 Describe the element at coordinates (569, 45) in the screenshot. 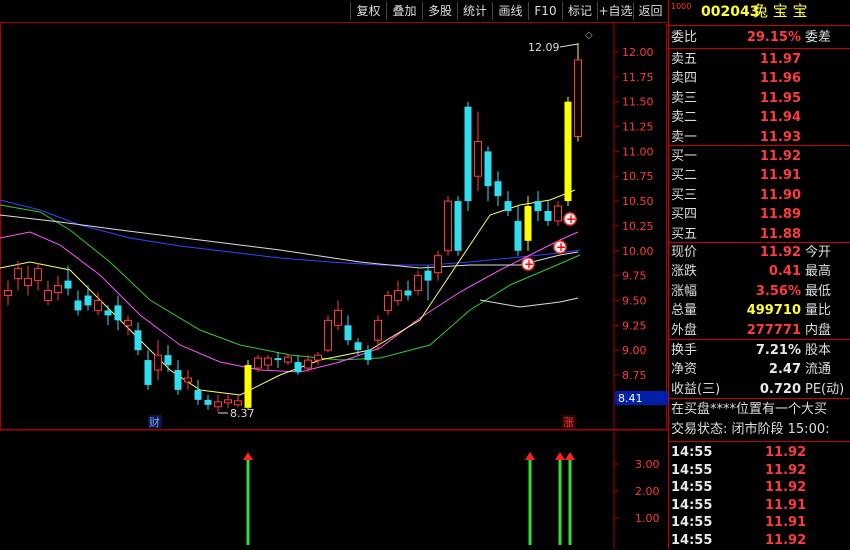

I see `high-pointer` at that location.